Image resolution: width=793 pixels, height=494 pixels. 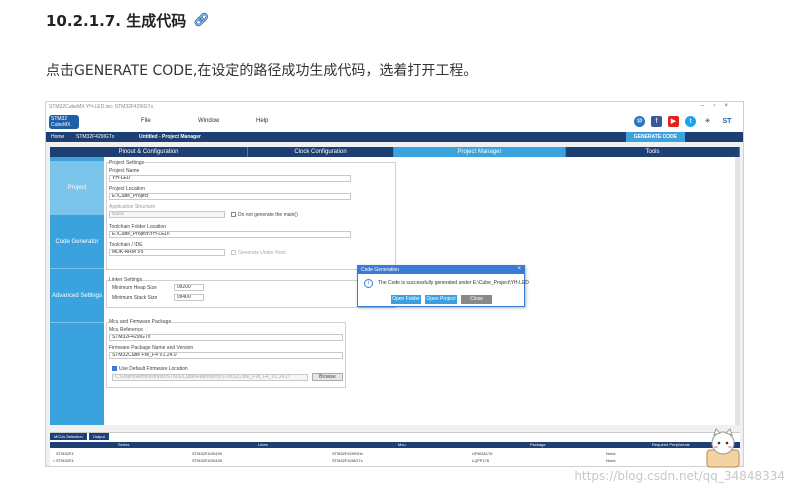 I want to click on app-structure-label: Application Structure, so click(x=132, y=207).